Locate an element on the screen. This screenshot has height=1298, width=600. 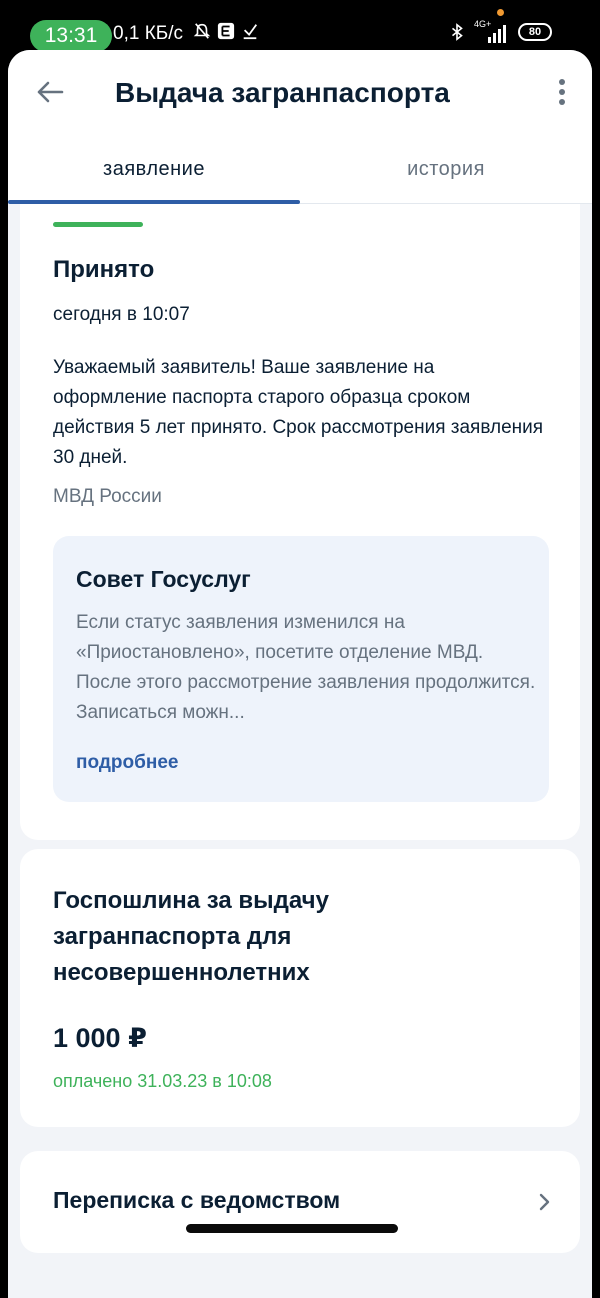
e-badge-icon is located at coordinates (226, 31).